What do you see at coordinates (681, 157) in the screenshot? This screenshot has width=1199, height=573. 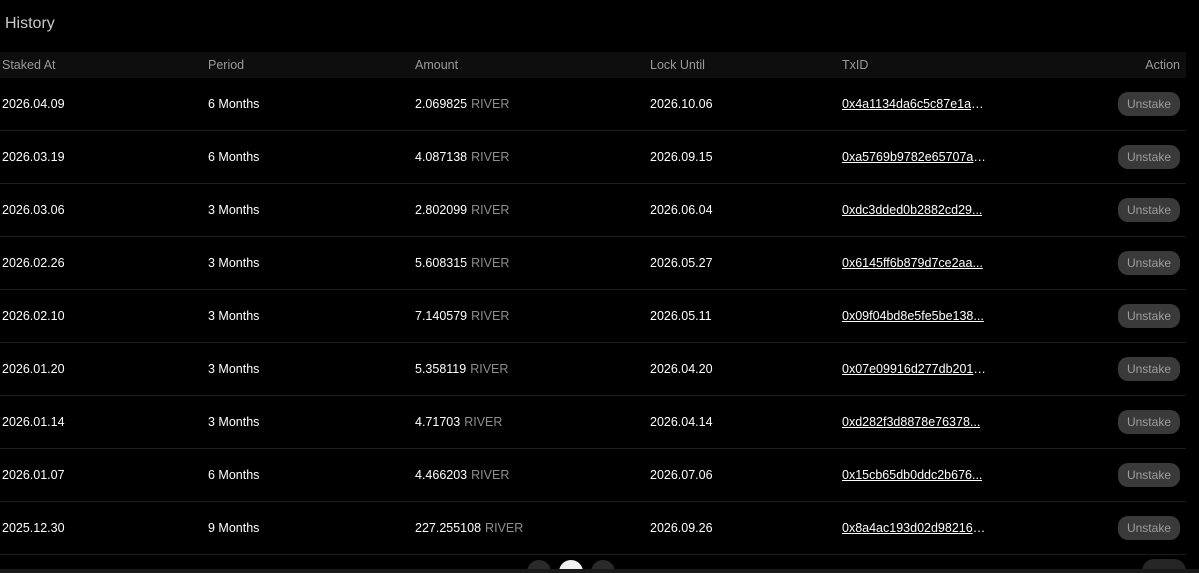 I see `lock-until-cell: 2026.09.15` at bounding box center [681, 157].